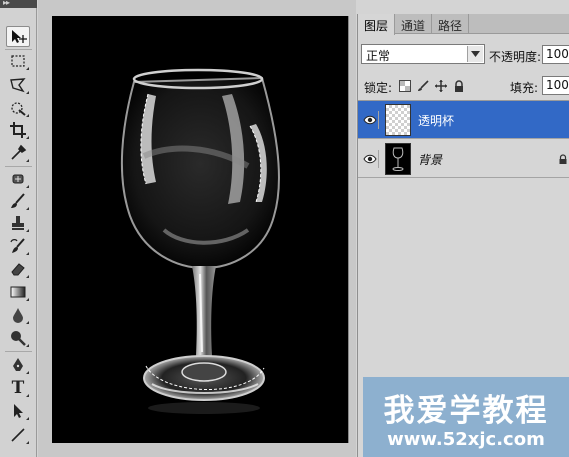  I want to click on eraser-icon, so click(18, 268).